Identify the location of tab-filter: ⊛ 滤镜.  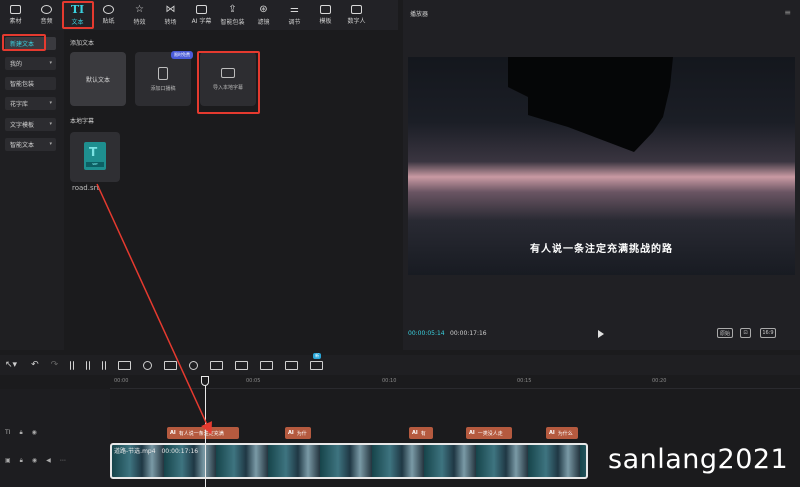
(263, 15).